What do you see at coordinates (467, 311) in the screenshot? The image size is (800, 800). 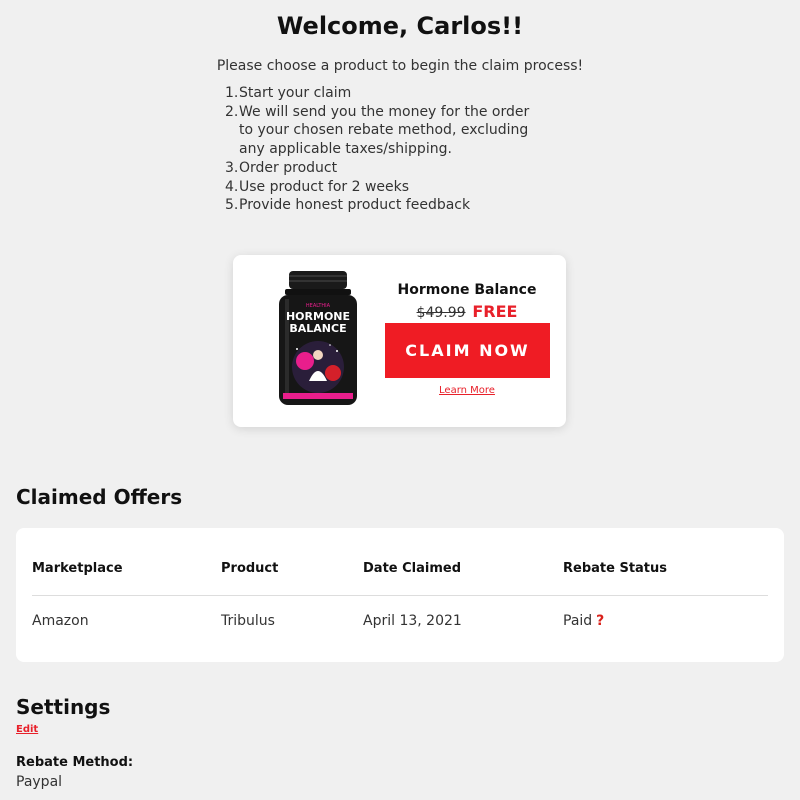 I see `price-row: $49.99 FREE` at bounding box center [467, 311].